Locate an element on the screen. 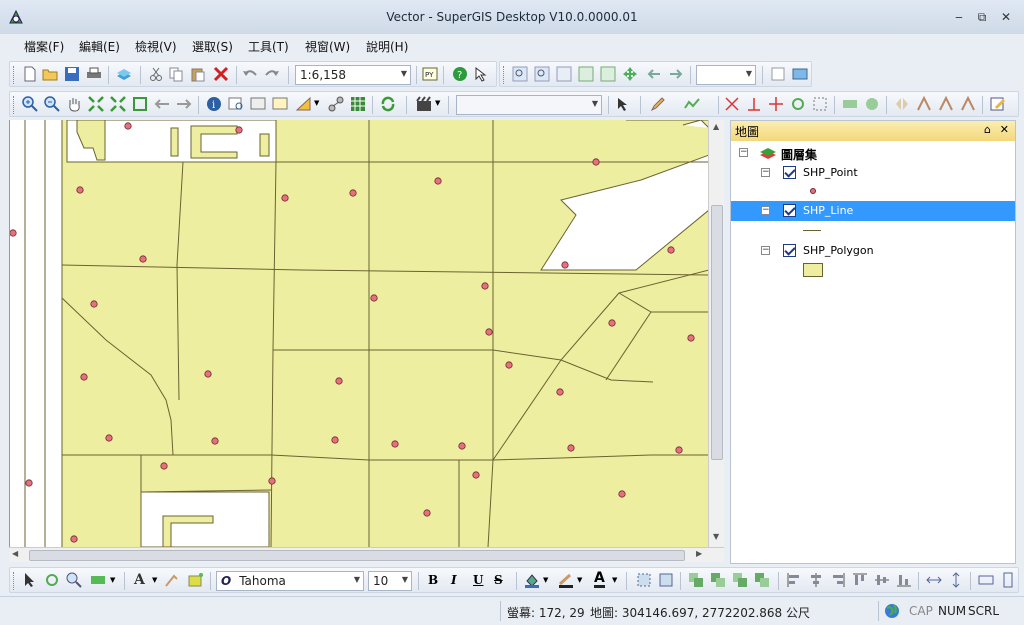 The width and height of the screenshot is (1024, 625). fill-color-icon is located at coordinates (532, 580).